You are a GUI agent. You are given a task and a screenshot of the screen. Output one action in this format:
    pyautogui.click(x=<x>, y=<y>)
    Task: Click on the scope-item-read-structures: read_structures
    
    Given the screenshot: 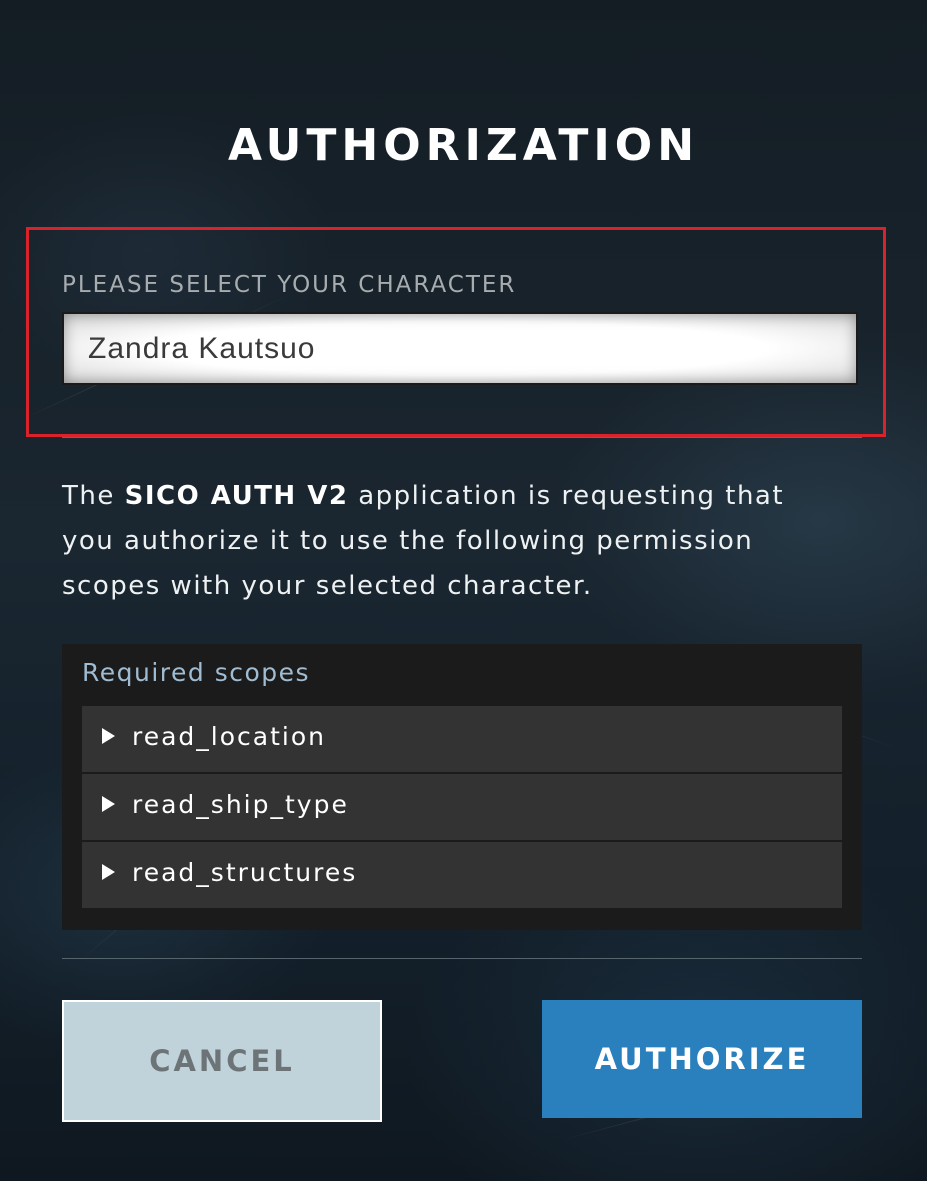 What is the action you would take?
    pyautogui.click(x=462, y=875)
    